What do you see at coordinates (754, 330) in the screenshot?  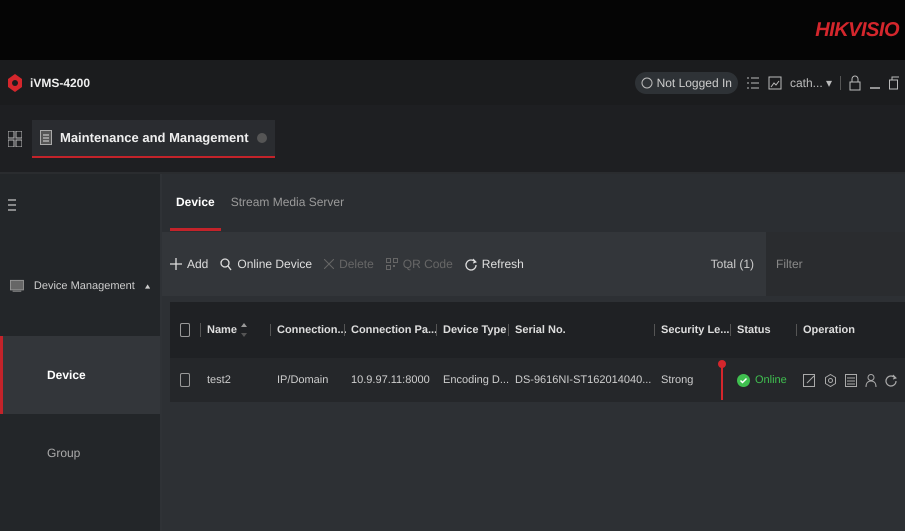 I see `column-header: Status` at bounding box center [754, 330].